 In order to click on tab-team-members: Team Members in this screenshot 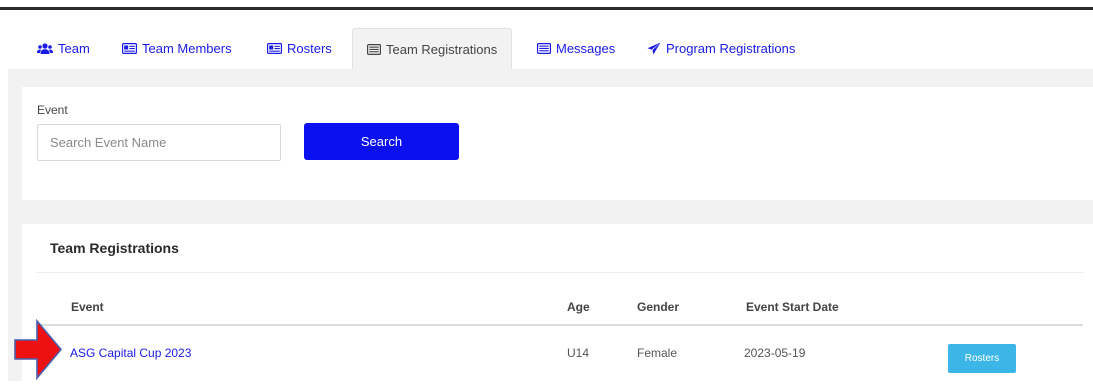, I will do `click(177, 48)`.